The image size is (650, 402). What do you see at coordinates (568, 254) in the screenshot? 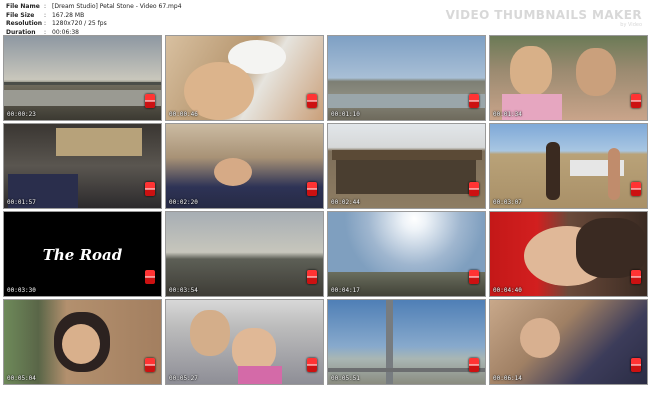
I see `thumbnail: 00:04:40` at bounding box center [568, 254].